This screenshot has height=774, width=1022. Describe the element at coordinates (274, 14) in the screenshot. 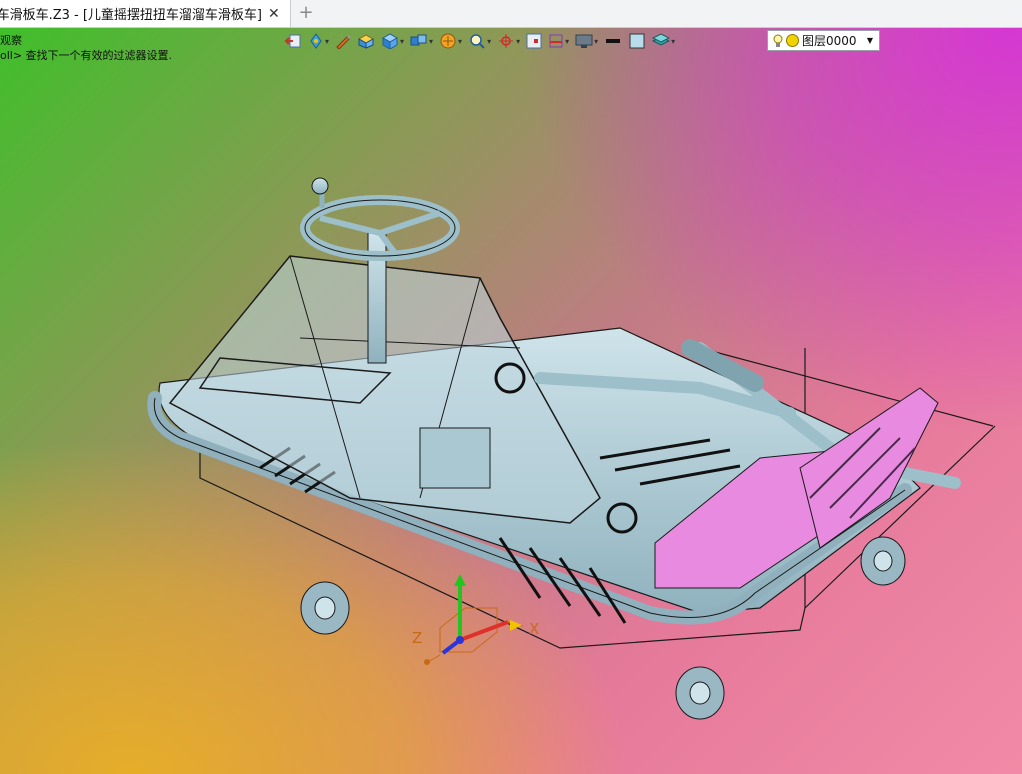

I see `close-tab-icon: ✕` at that location.